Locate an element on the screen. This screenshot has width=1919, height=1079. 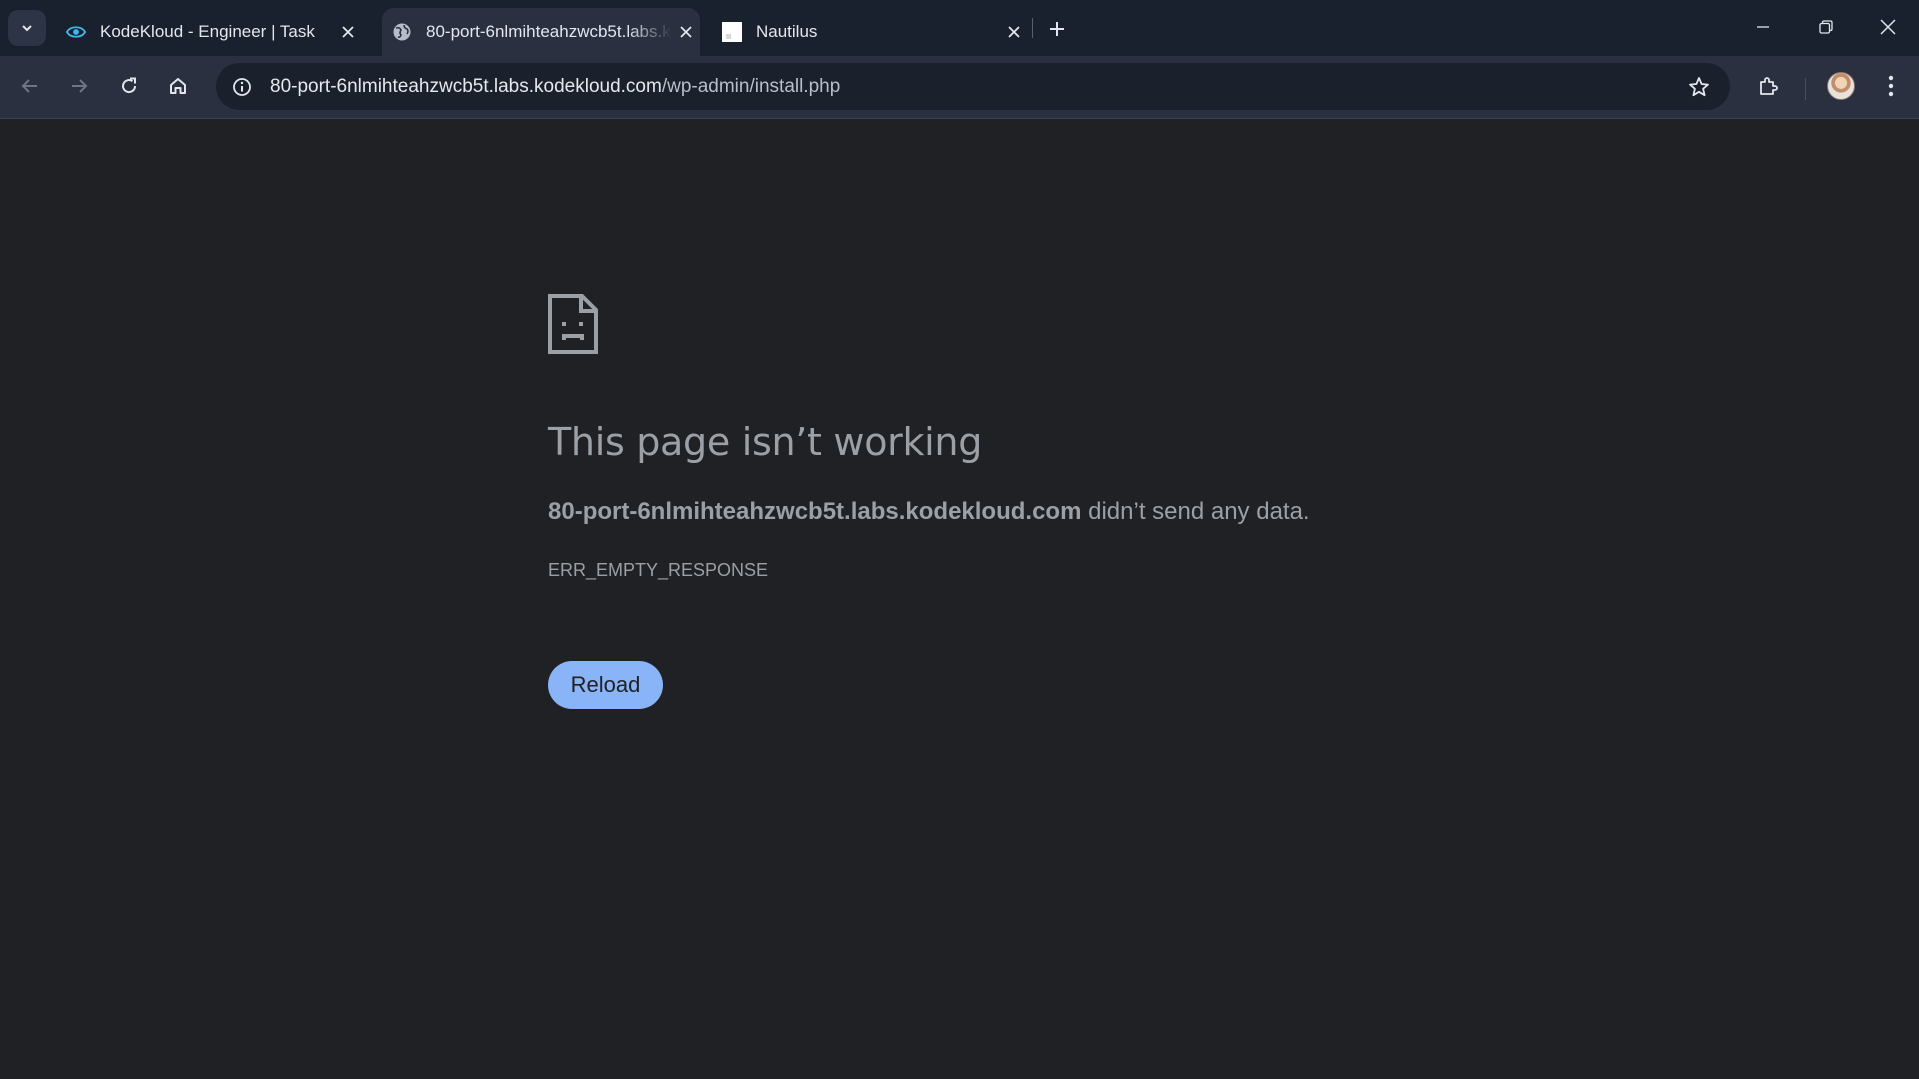
back-button is located at coordinates (30, 86).